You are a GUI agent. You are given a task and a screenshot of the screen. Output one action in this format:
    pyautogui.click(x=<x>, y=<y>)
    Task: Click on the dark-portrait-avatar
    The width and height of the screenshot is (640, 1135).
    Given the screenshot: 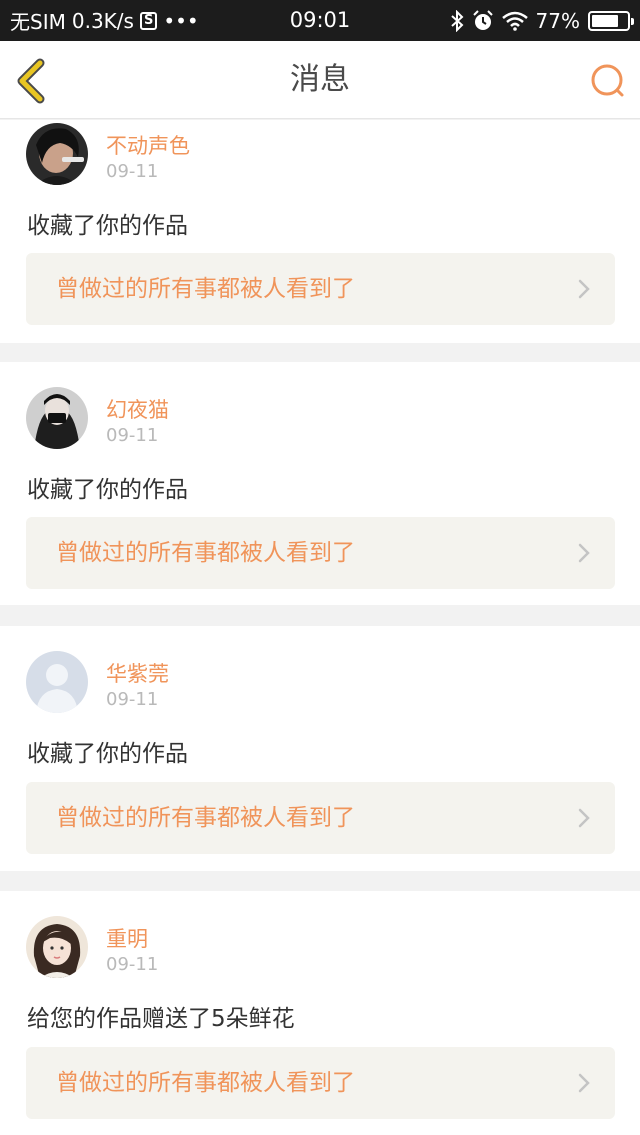 What is the action you would take?
    pyautogui.click(x=57, y=154)
    